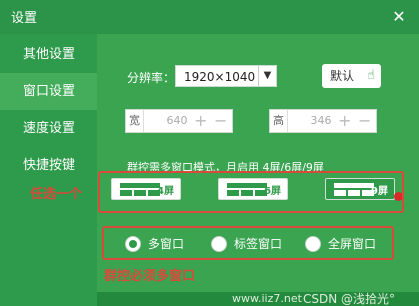 This screenshot has width=419, height=306. What do you see at coordinates (200, 121) in the screenshot?
I see `width-plus-icon: +` at bounding box center [200, 121].